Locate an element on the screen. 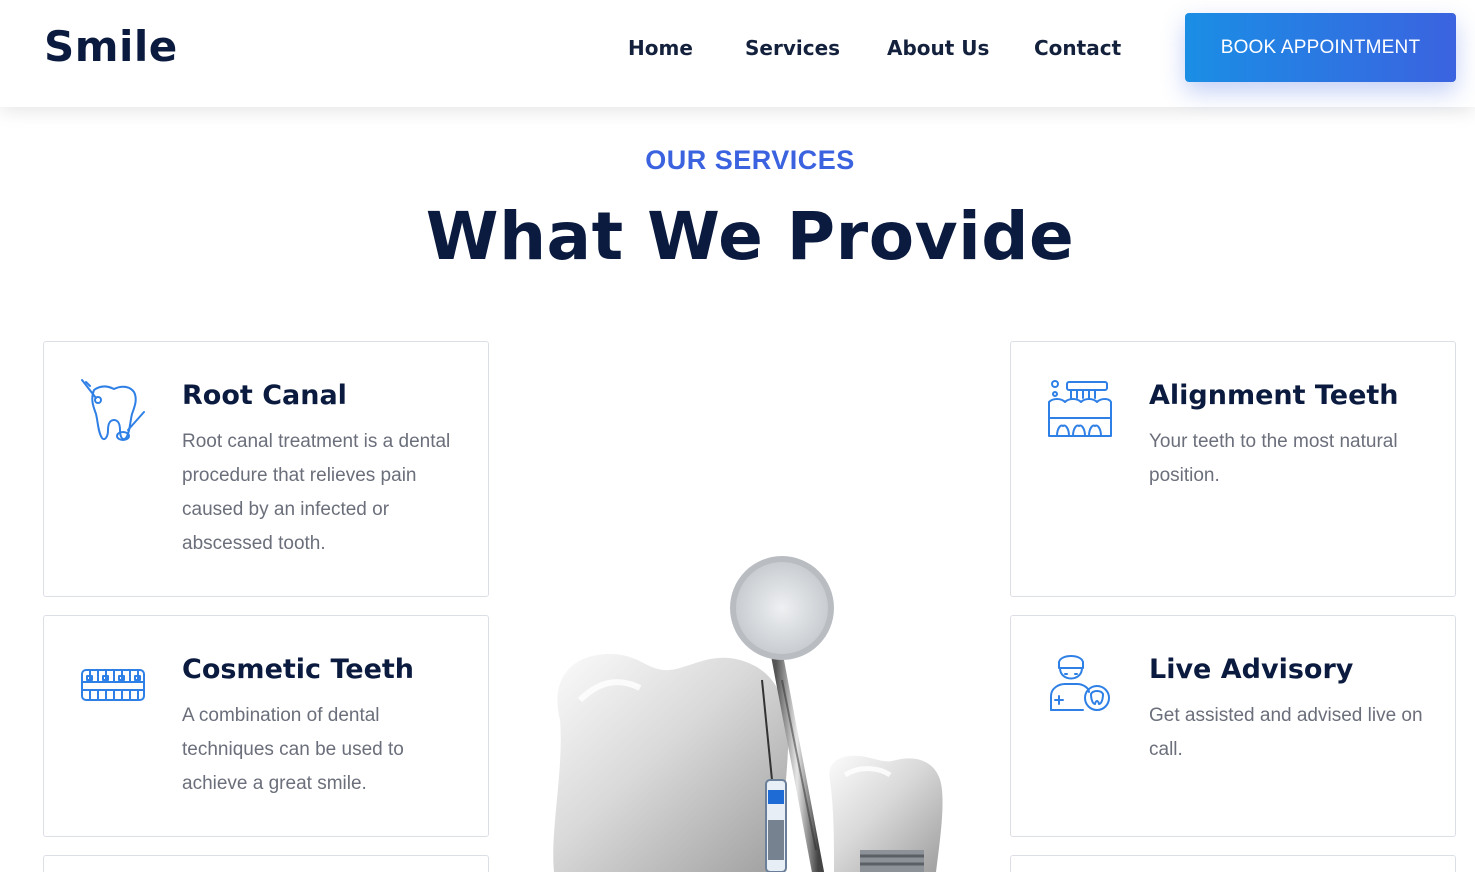 The width and height of the screenshot is (1475, 872). braces-teeth-icon is located at coordinates (113, 685).